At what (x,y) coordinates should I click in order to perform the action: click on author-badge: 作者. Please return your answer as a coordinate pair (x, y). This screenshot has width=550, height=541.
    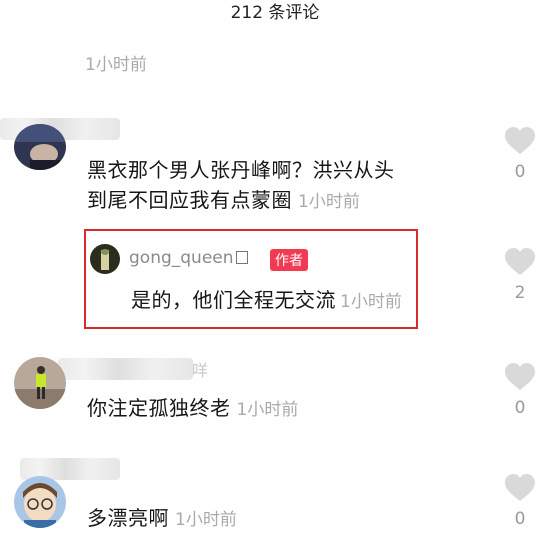
    Looking at the image, I should click on (289, 260).